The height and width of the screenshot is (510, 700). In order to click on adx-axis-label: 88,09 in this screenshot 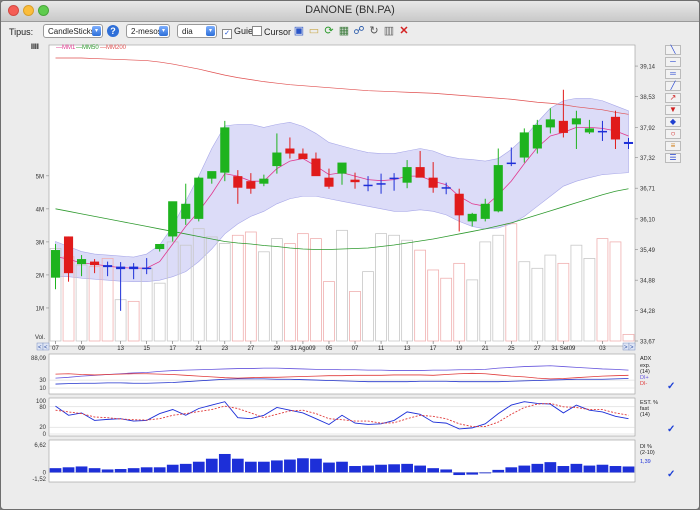, I will do `click(39, 359)`.